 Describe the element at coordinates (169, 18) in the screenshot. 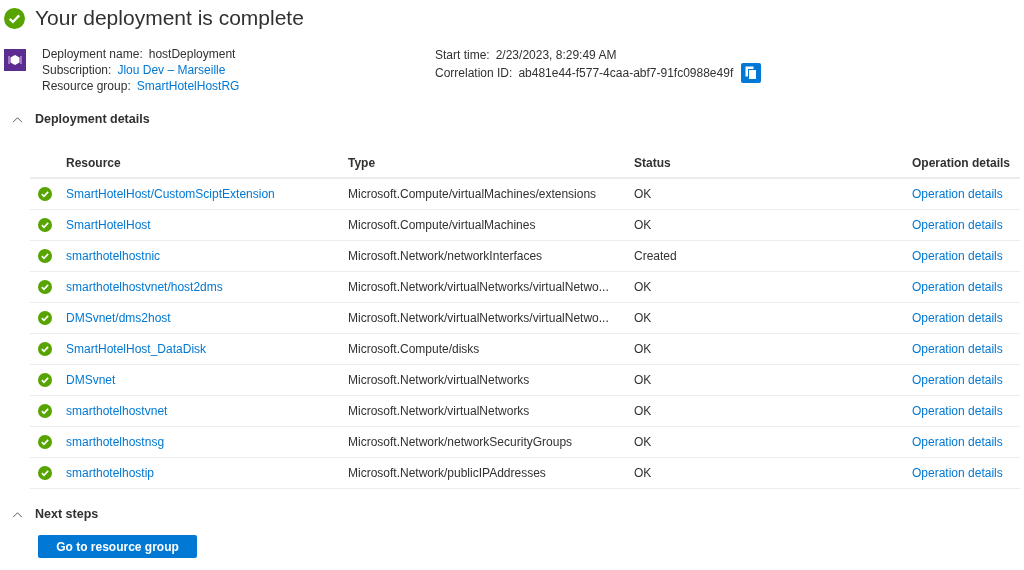

I see `page-title: Your deployment is complete` at that location.